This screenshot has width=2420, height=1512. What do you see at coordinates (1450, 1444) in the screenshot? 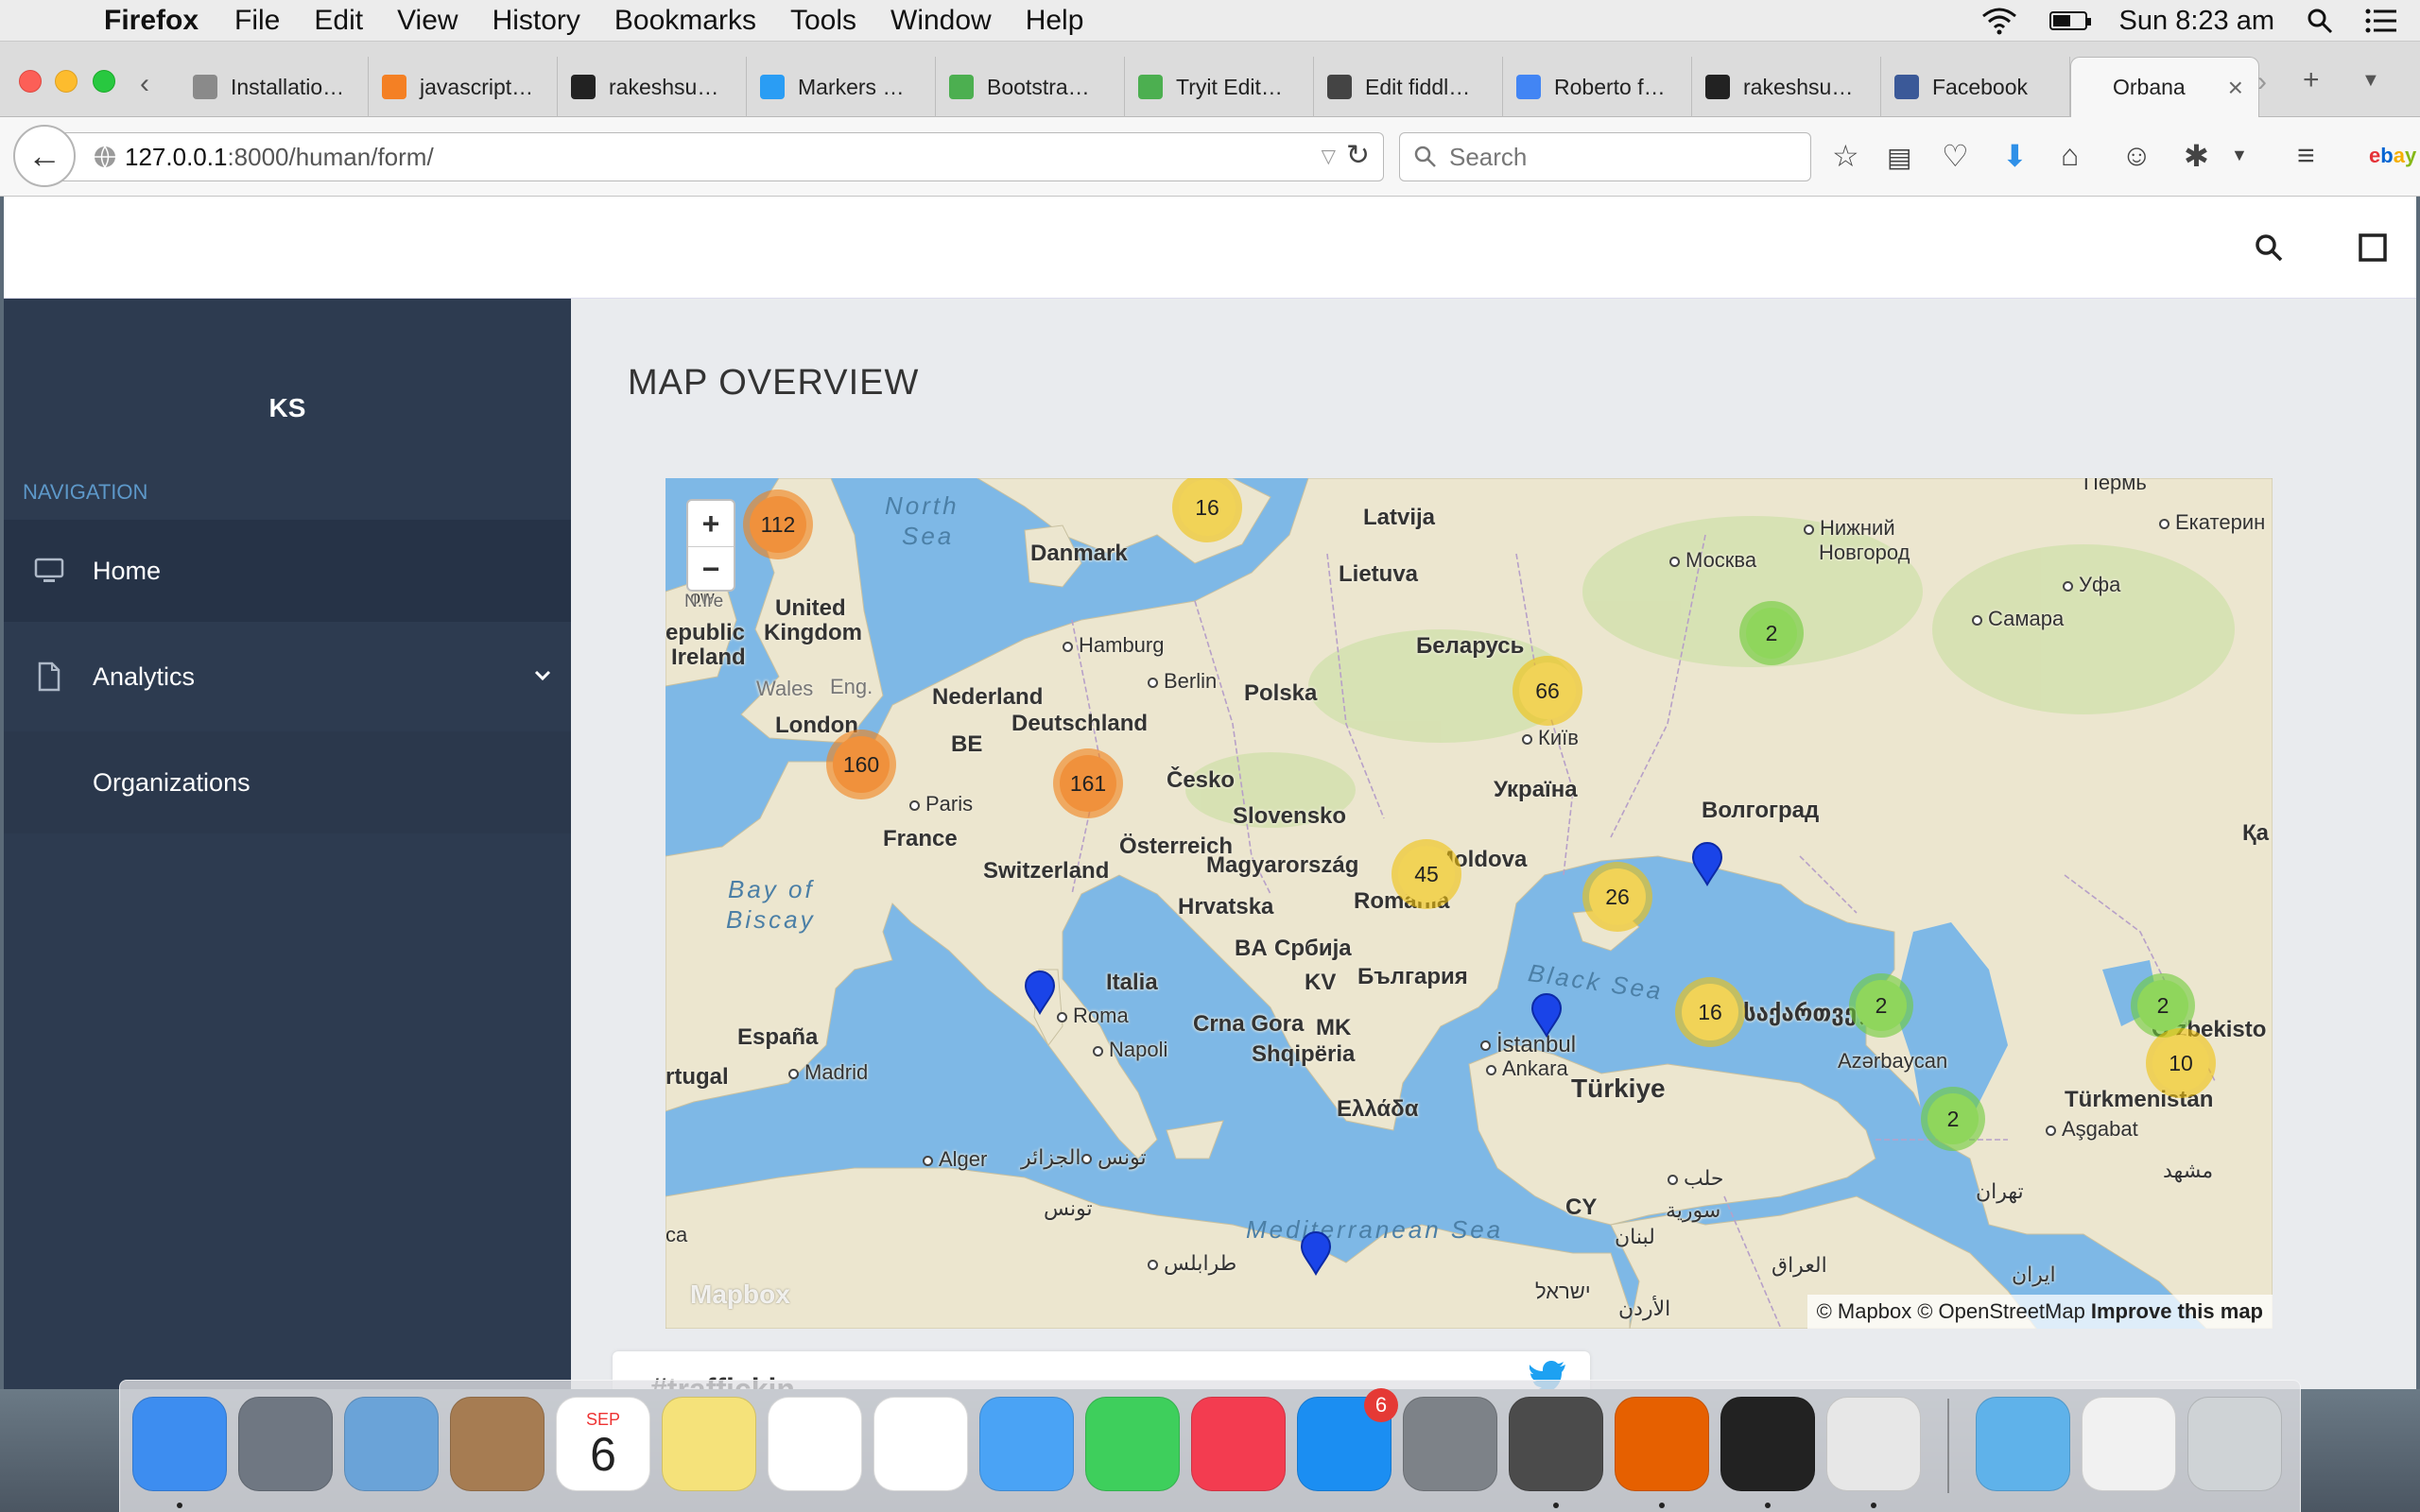
I see `system-preferences-icon` at bounding box center [1450, 1444].